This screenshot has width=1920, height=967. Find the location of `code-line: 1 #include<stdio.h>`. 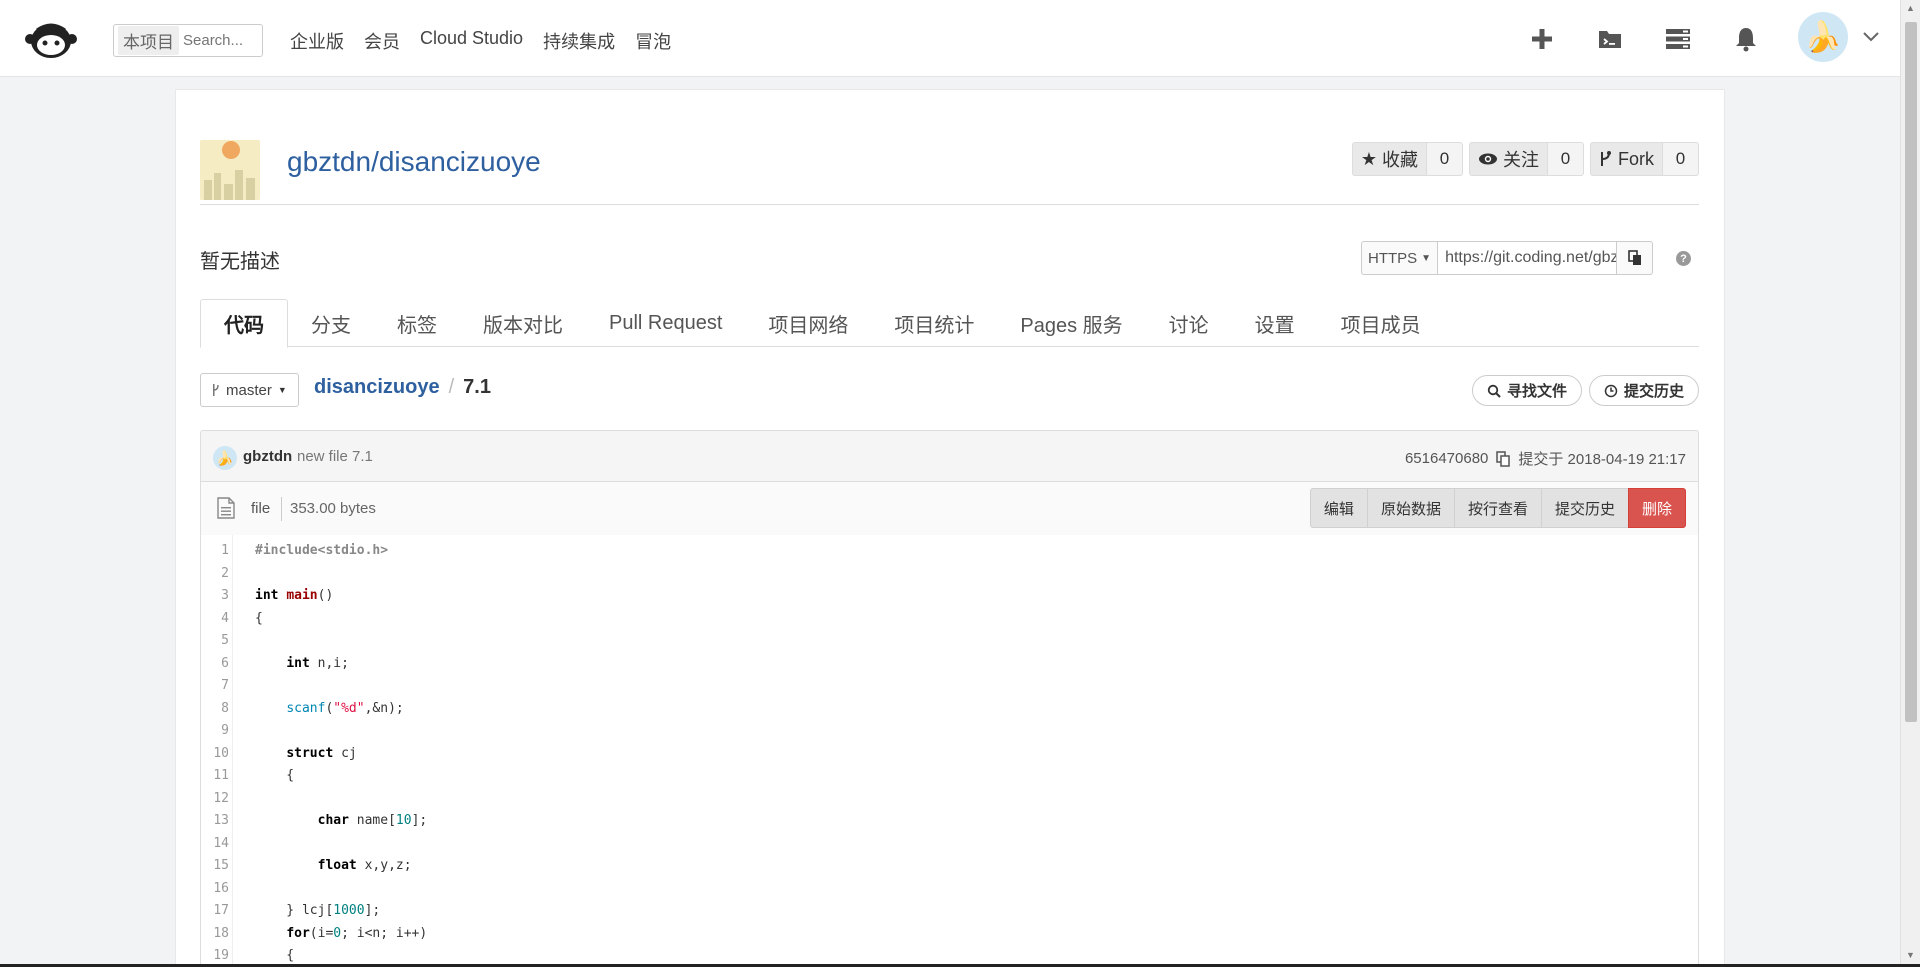

code-line: 1 #include<stdio.h> is located at coordinates (949, 551).